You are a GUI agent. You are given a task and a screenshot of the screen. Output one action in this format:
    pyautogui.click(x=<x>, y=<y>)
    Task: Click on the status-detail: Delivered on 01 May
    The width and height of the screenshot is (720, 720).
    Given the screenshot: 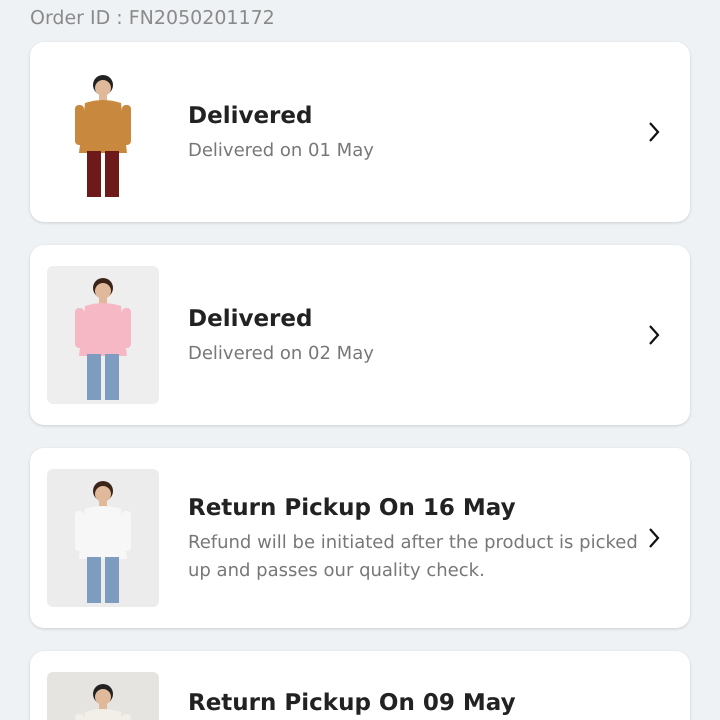 What is the action you would take?
    pyautogui.click(x=281, y=151)
    